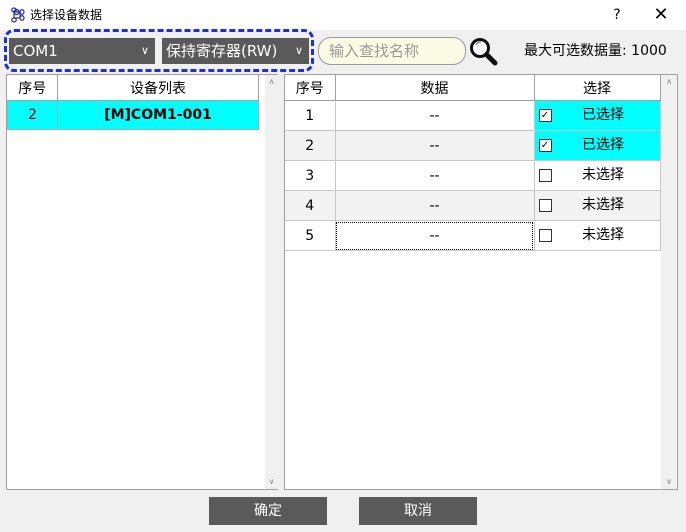 The width and height of the screenshot is (686, 532). I want to click on device-row: 2 [M]COM1-001, so click(133, 115).